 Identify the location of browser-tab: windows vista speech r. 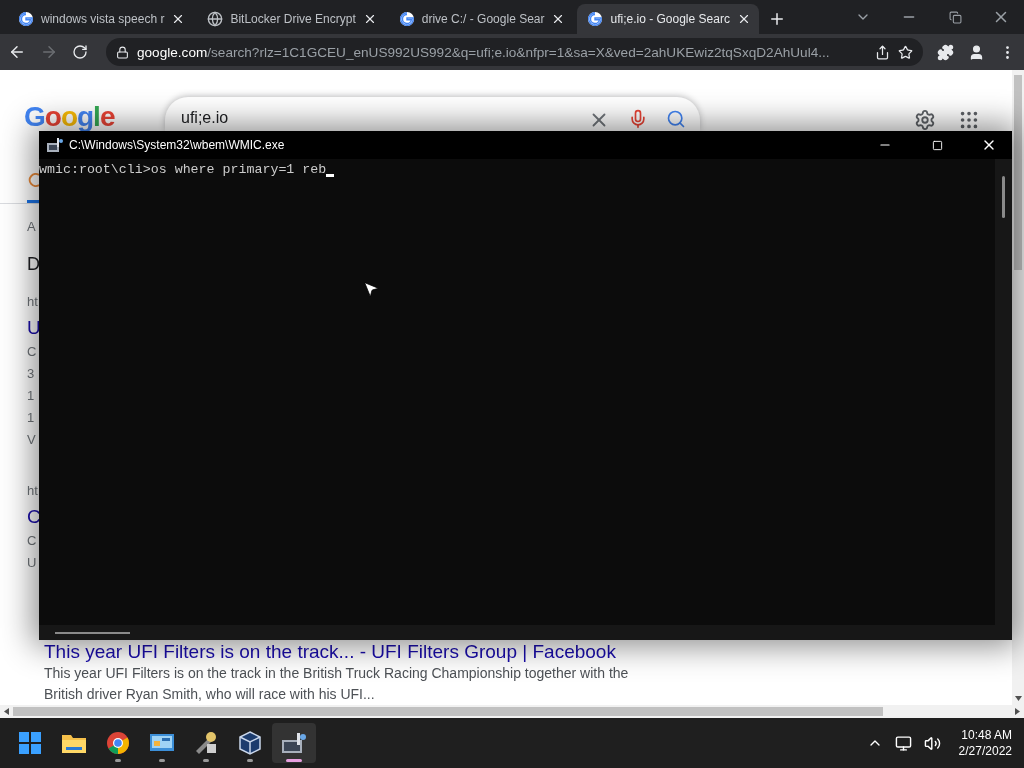
(101, 19).